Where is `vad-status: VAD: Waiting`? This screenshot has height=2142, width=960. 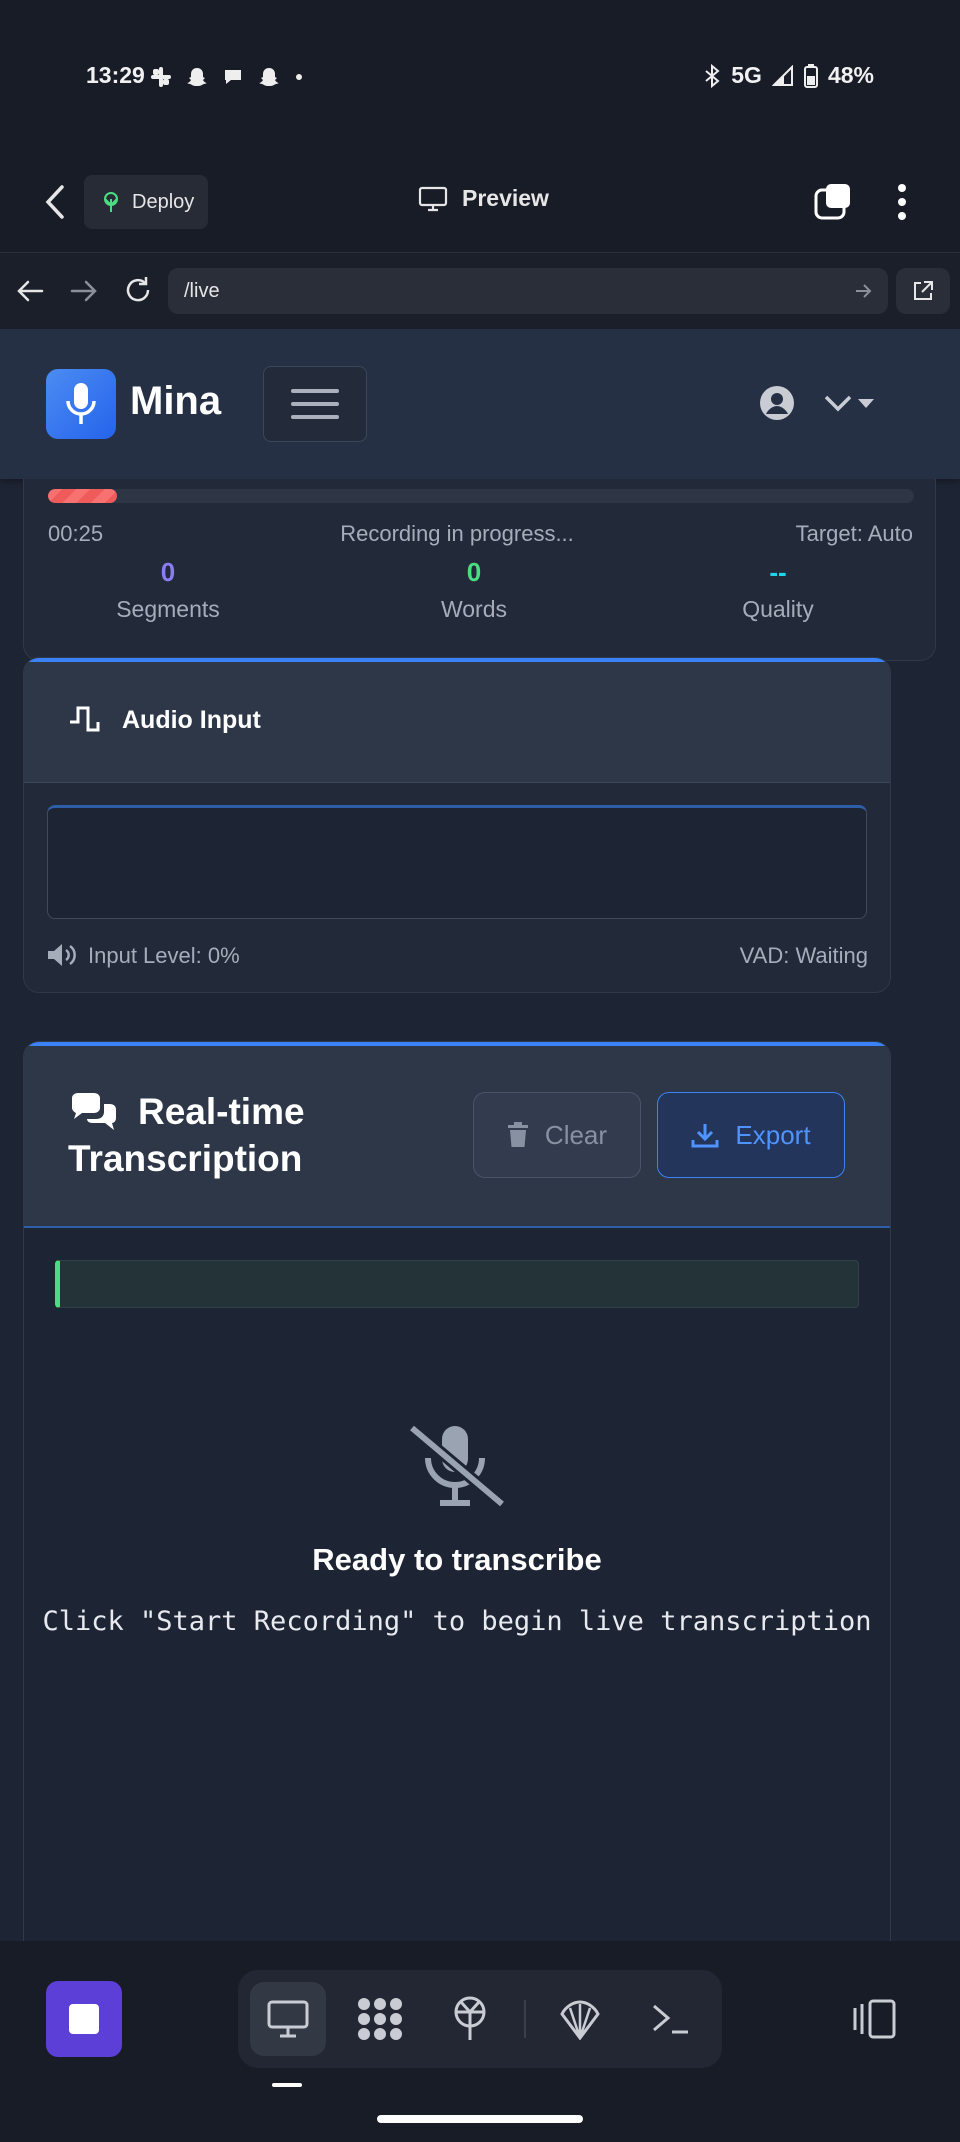 vad-status: VAD: Waiting is located at coordinates (803, 955).